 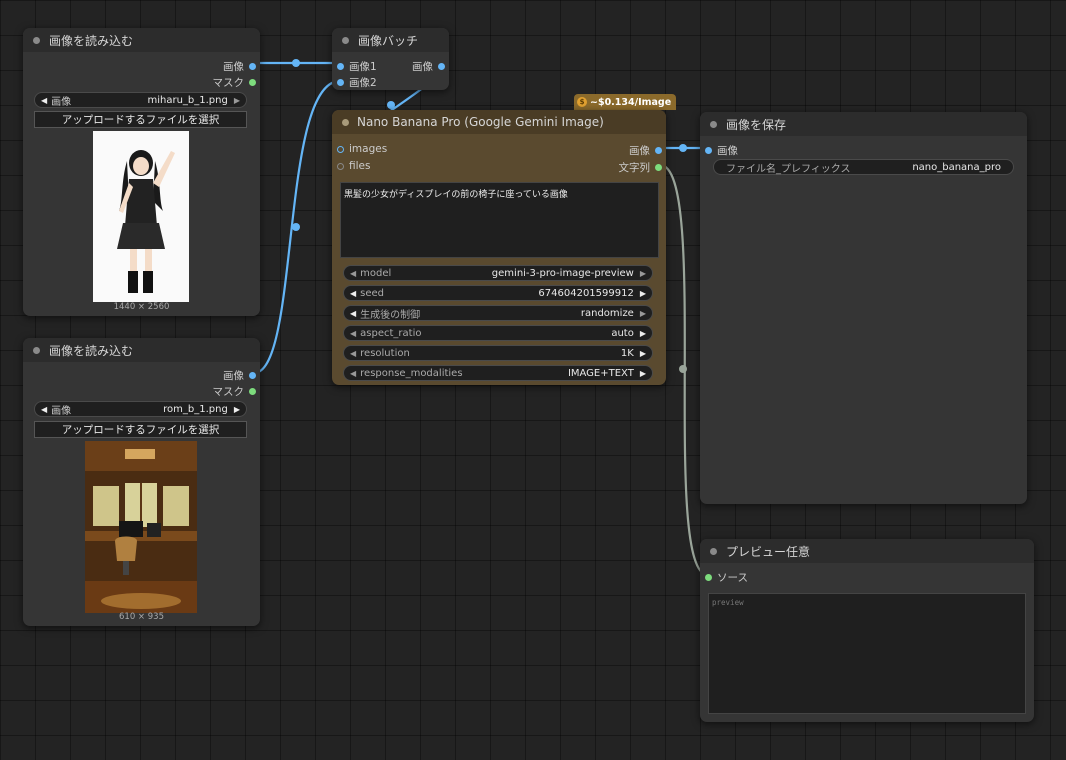 I want to click on image-preview, so click(x=141, y=216).